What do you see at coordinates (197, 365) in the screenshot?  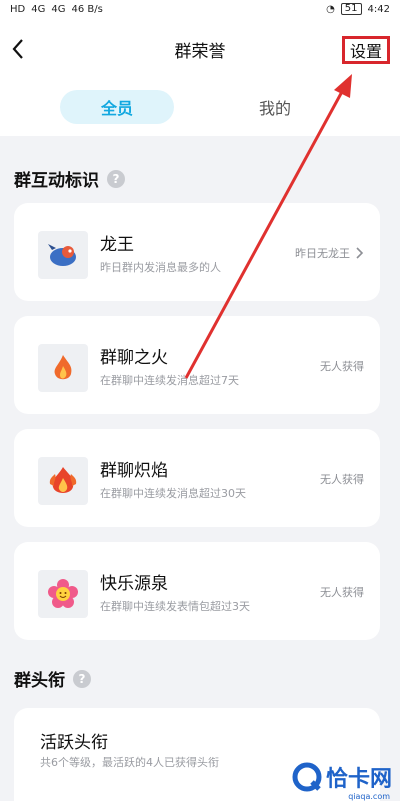 I see `badge-card-chat-fire: 群聊之火 在群聊中连续发消息超过7天 无人获得` at bounding box center [197, 365].